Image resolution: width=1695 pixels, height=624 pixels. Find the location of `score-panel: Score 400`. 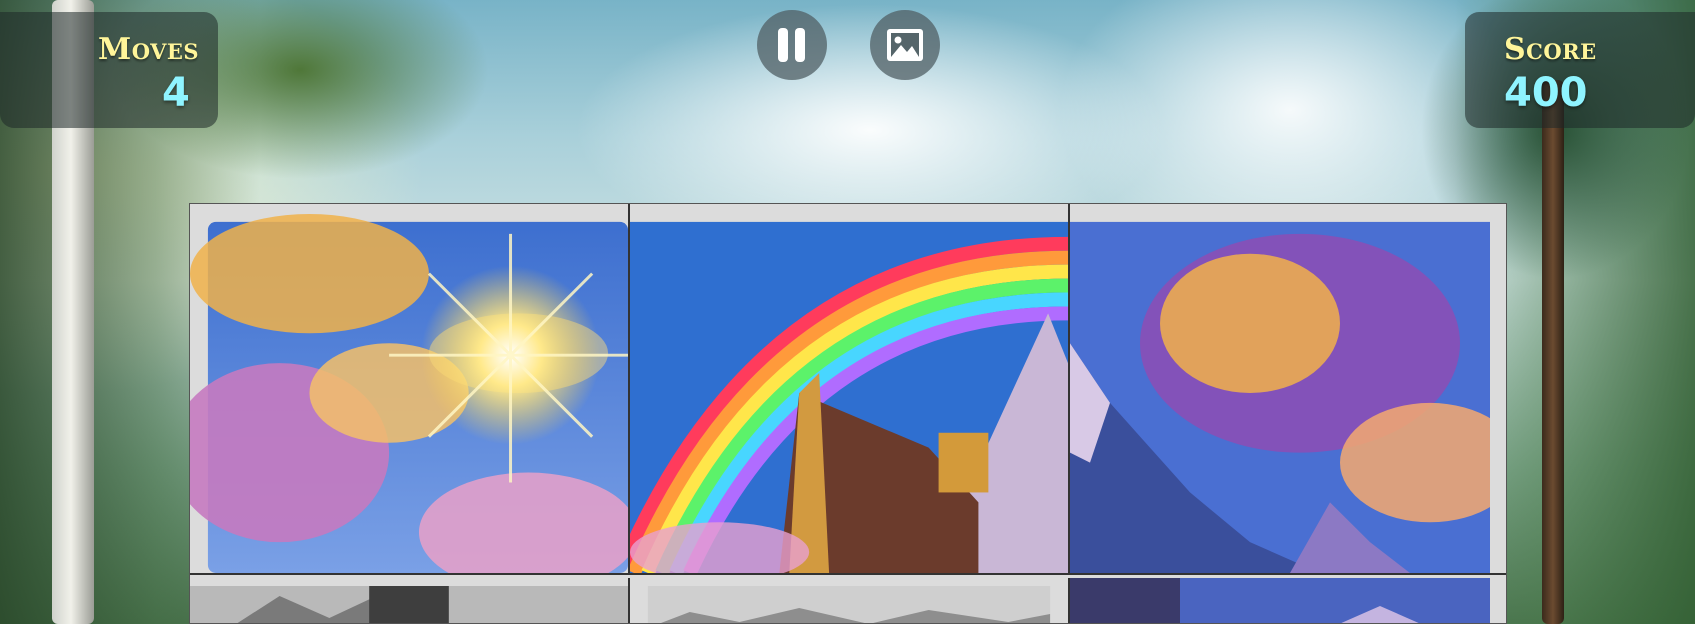

score-panel: Score 400 is located at coordinates (1580, 70).